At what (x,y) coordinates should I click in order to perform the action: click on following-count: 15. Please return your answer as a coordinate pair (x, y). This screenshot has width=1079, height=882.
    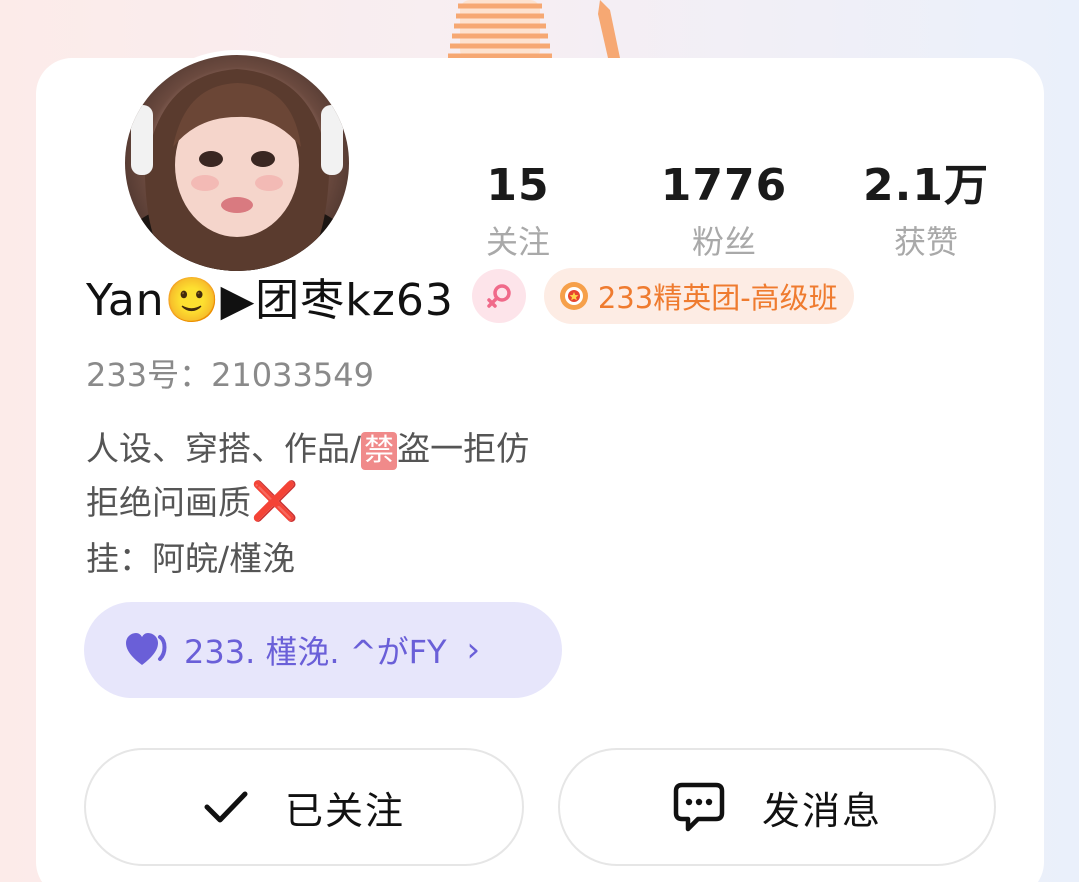
    Looking at the image, I should click on (518, 185).